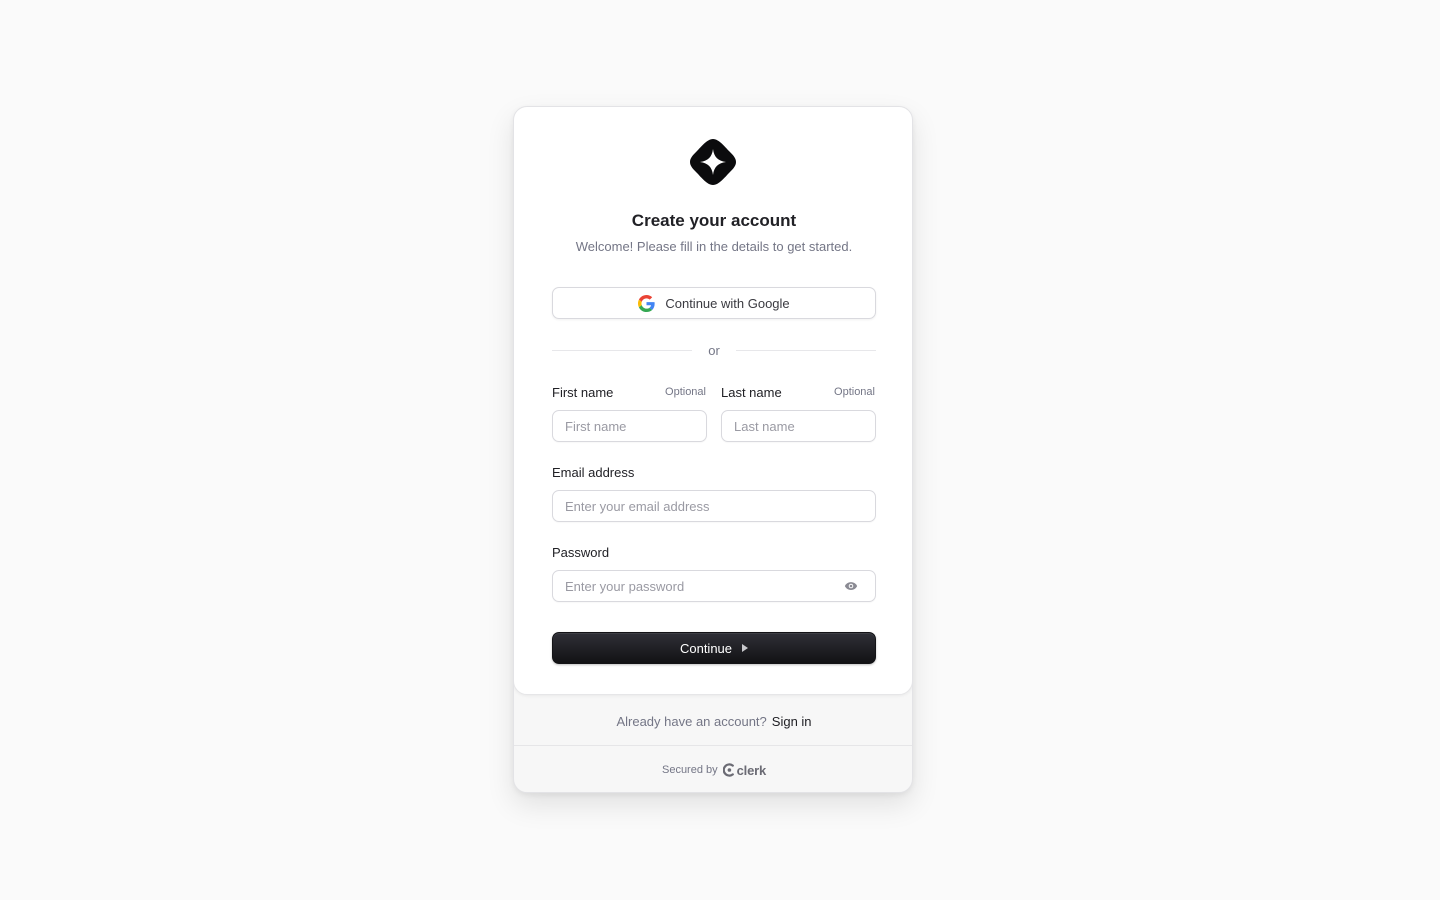 This screenshot has width=1440, height=900. I want to click on signin-prompt: Already have an account? Sign in, so click(713, 721).